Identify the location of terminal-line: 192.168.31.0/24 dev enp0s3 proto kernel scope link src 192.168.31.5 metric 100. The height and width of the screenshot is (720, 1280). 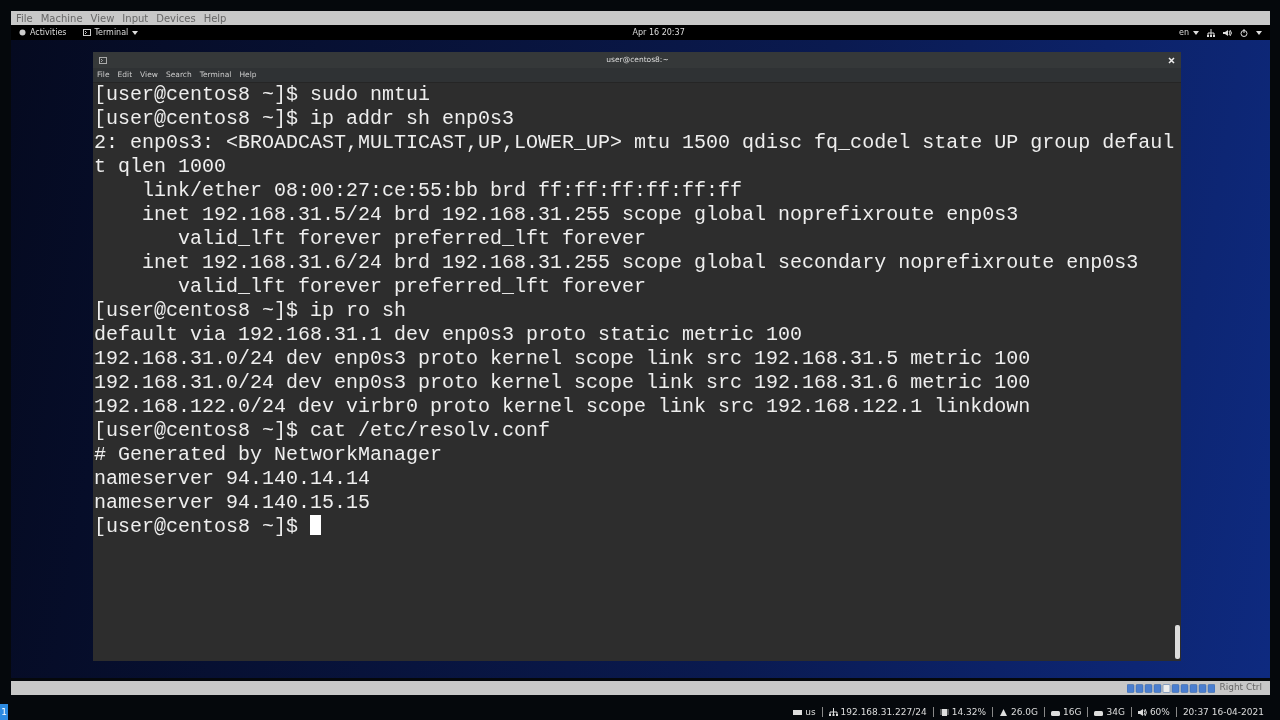
(563, 359).